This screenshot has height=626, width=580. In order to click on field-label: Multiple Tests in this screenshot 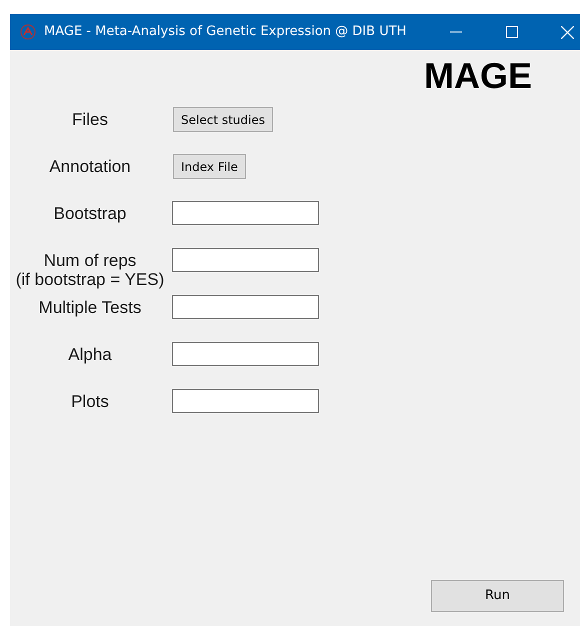, I will do `click(90, 307)`.